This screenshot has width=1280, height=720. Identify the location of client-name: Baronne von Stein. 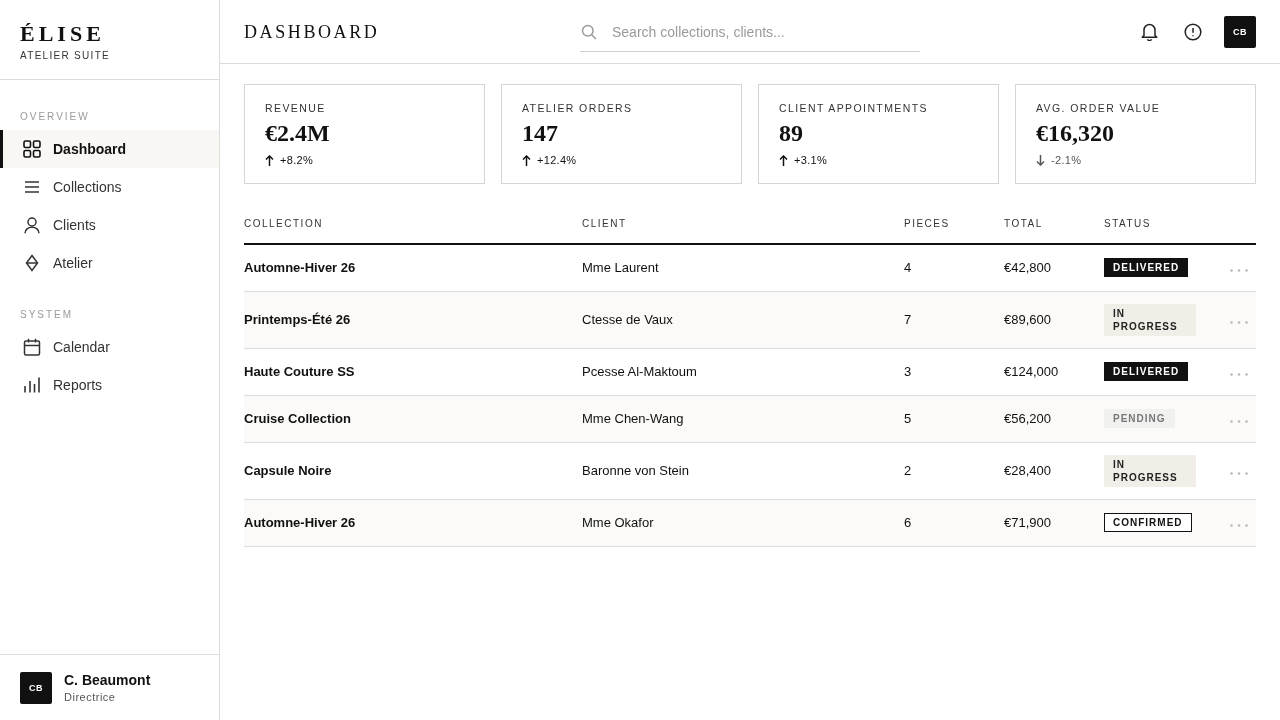
(635, 470).